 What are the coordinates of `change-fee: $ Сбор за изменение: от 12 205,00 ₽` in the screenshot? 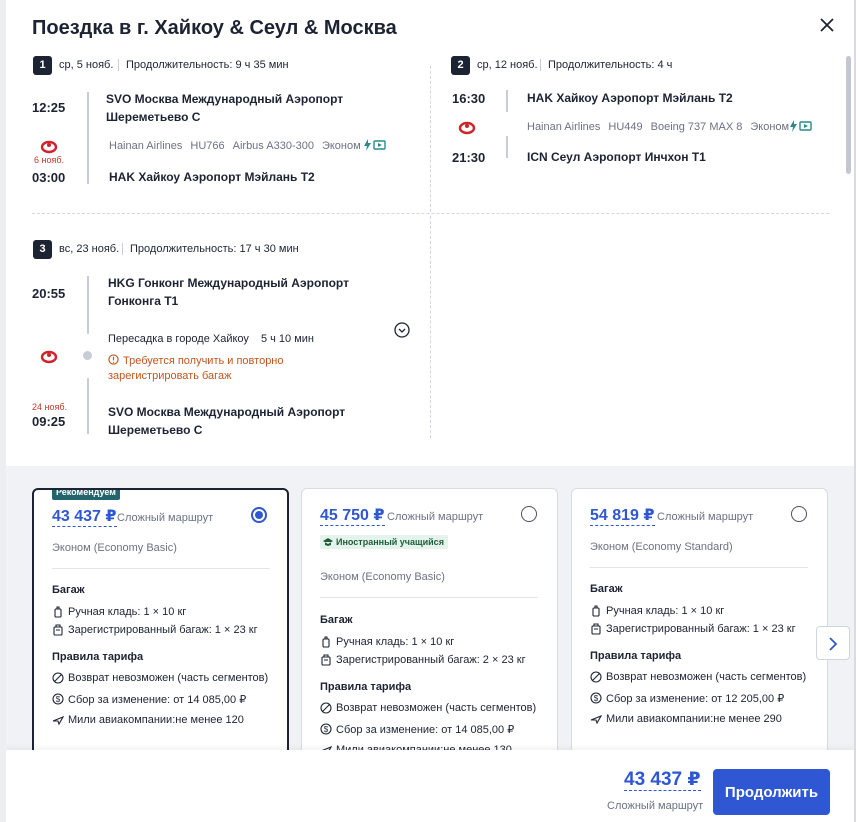 It's located at (687, 698).